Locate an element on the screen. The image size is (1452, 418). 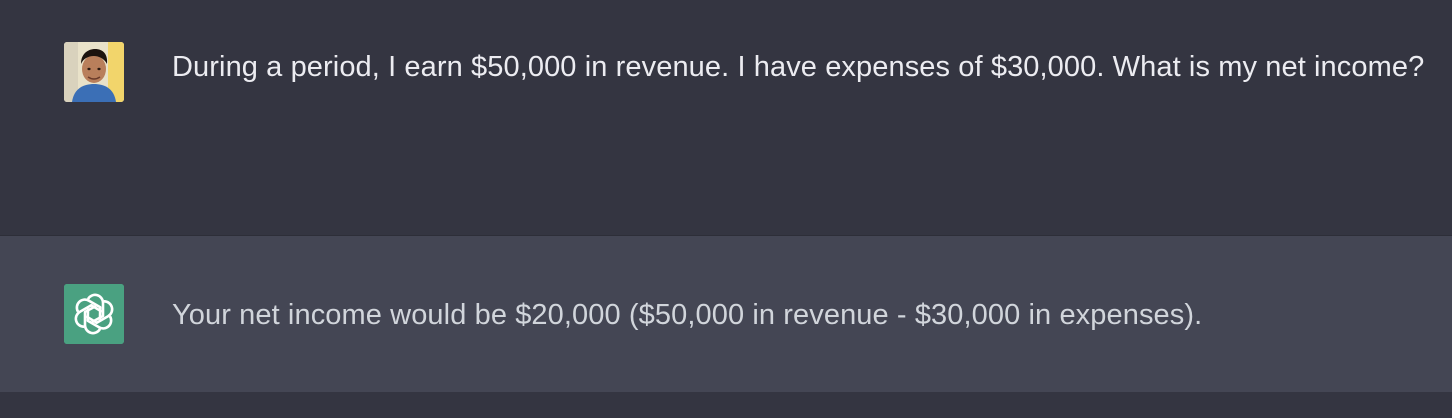
assistant-avatar is located at coordinates (94, 314).